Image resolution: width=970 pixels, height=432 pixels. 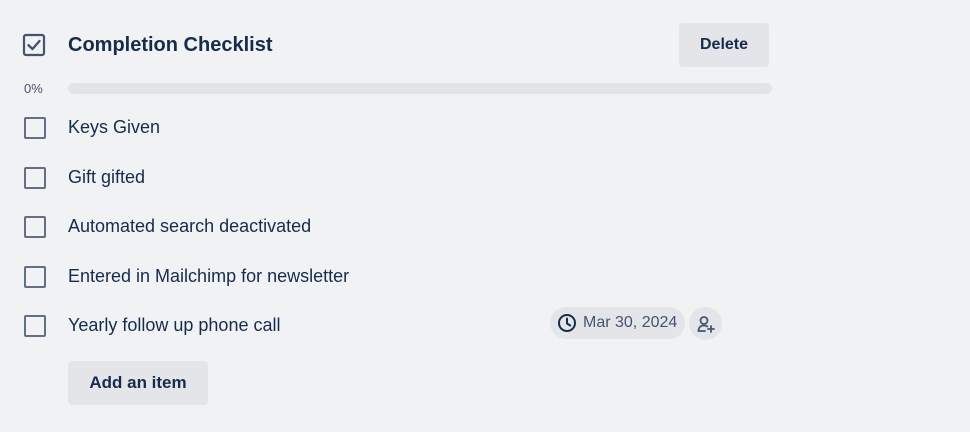 What do you see at coordinates (34, 45) in the screenshot?
I see `checkbox-checked-icon` at bounding box center [34, 45].